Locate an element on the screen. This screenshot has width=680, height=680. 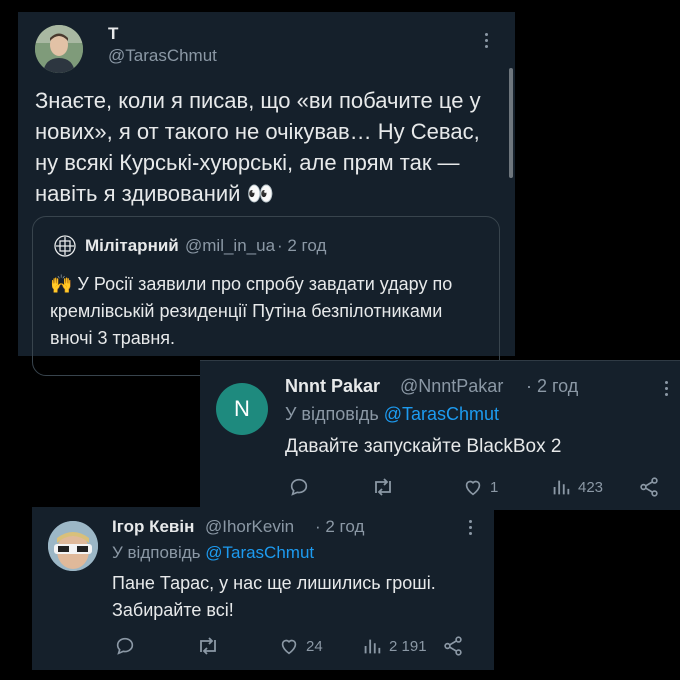
scrollbar is located at coordinates (511, 123).